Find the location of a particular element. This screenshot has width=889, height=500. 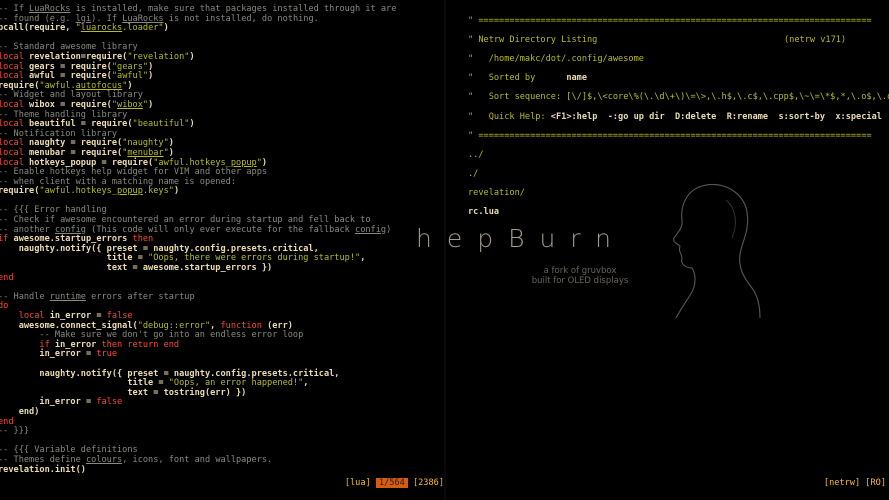

code-token: menubar = require( is located at coordinates (76, 152).